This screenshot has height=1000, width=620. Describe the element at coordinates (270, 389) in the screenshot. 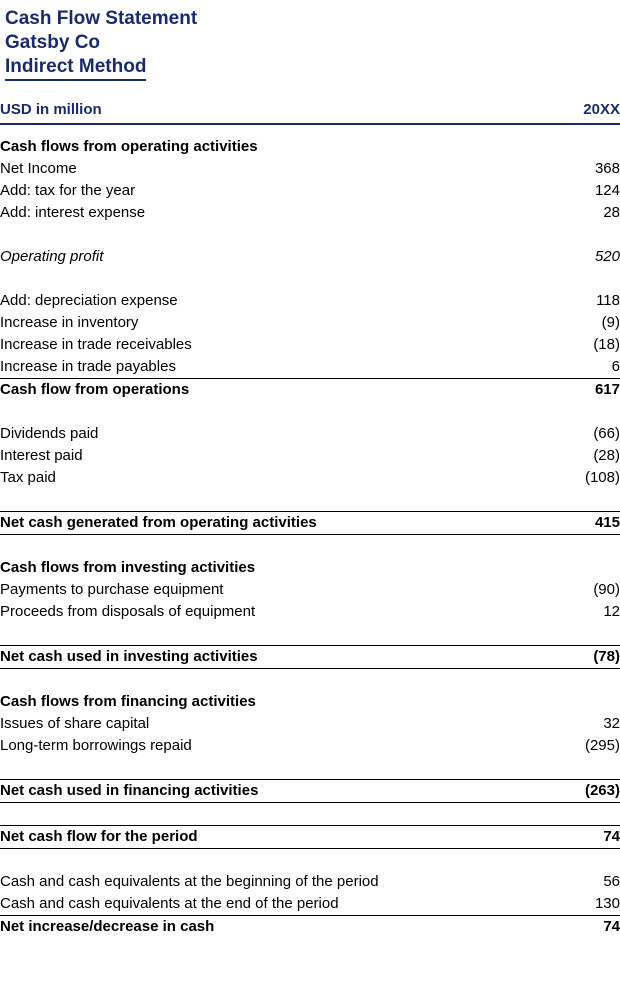

I see `subtotal-label: Cash flow from operations` at that location.